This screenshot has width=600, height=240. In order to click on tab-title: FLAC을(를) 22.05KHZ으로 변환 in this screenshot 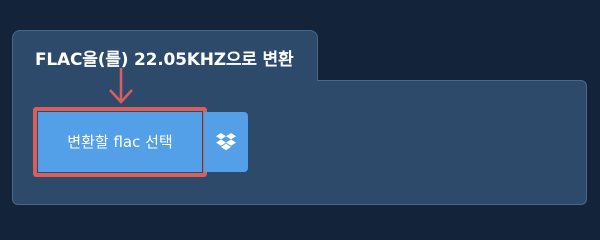, I will do `click(164, 60)`.